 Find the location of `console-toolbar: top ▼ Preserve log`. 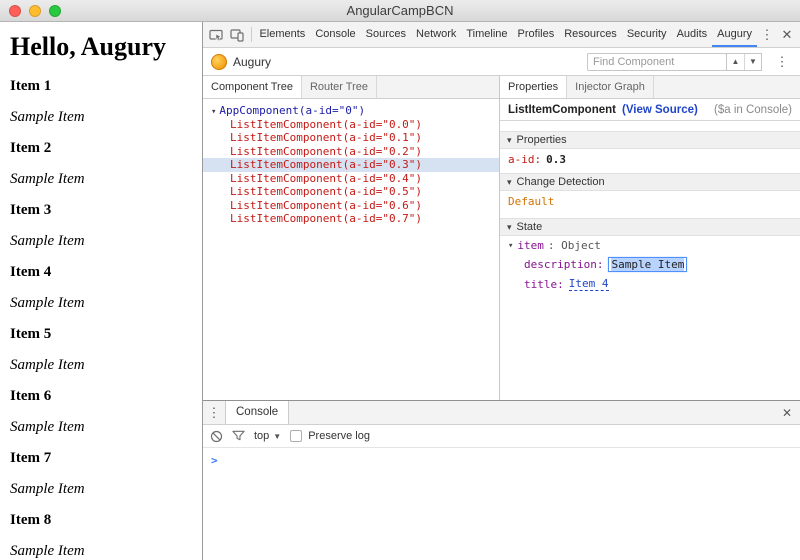

console-toolbar: top ▼ Preserve log is located at coordinates (501, 436).